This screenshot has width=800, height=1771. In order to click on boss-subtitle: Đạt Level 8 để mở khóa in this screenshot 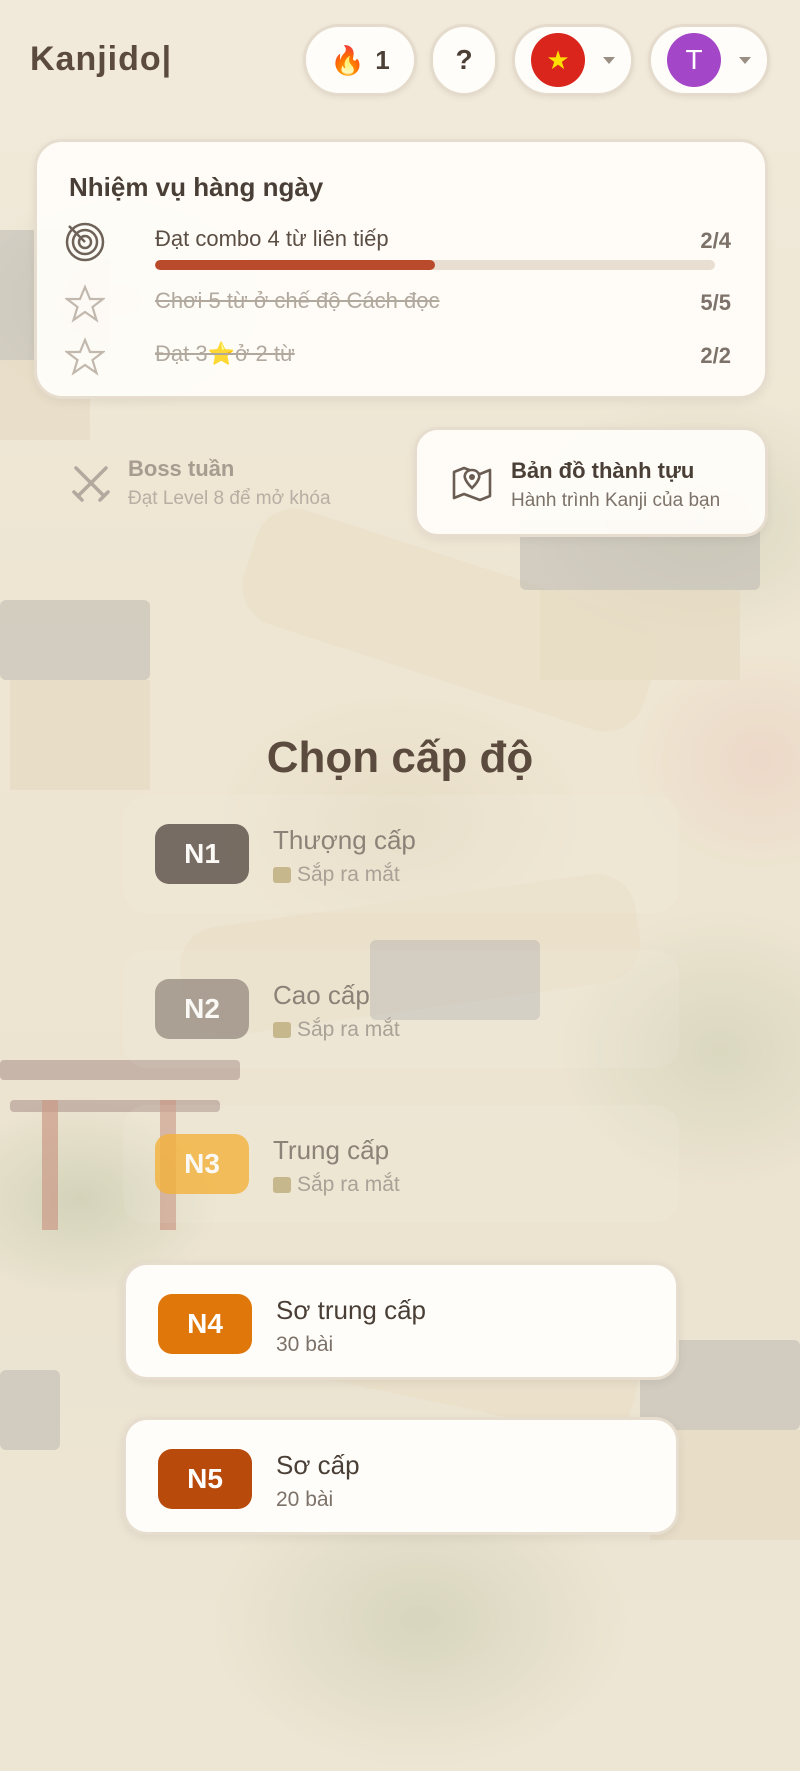, I will do `click(229, 498)`.